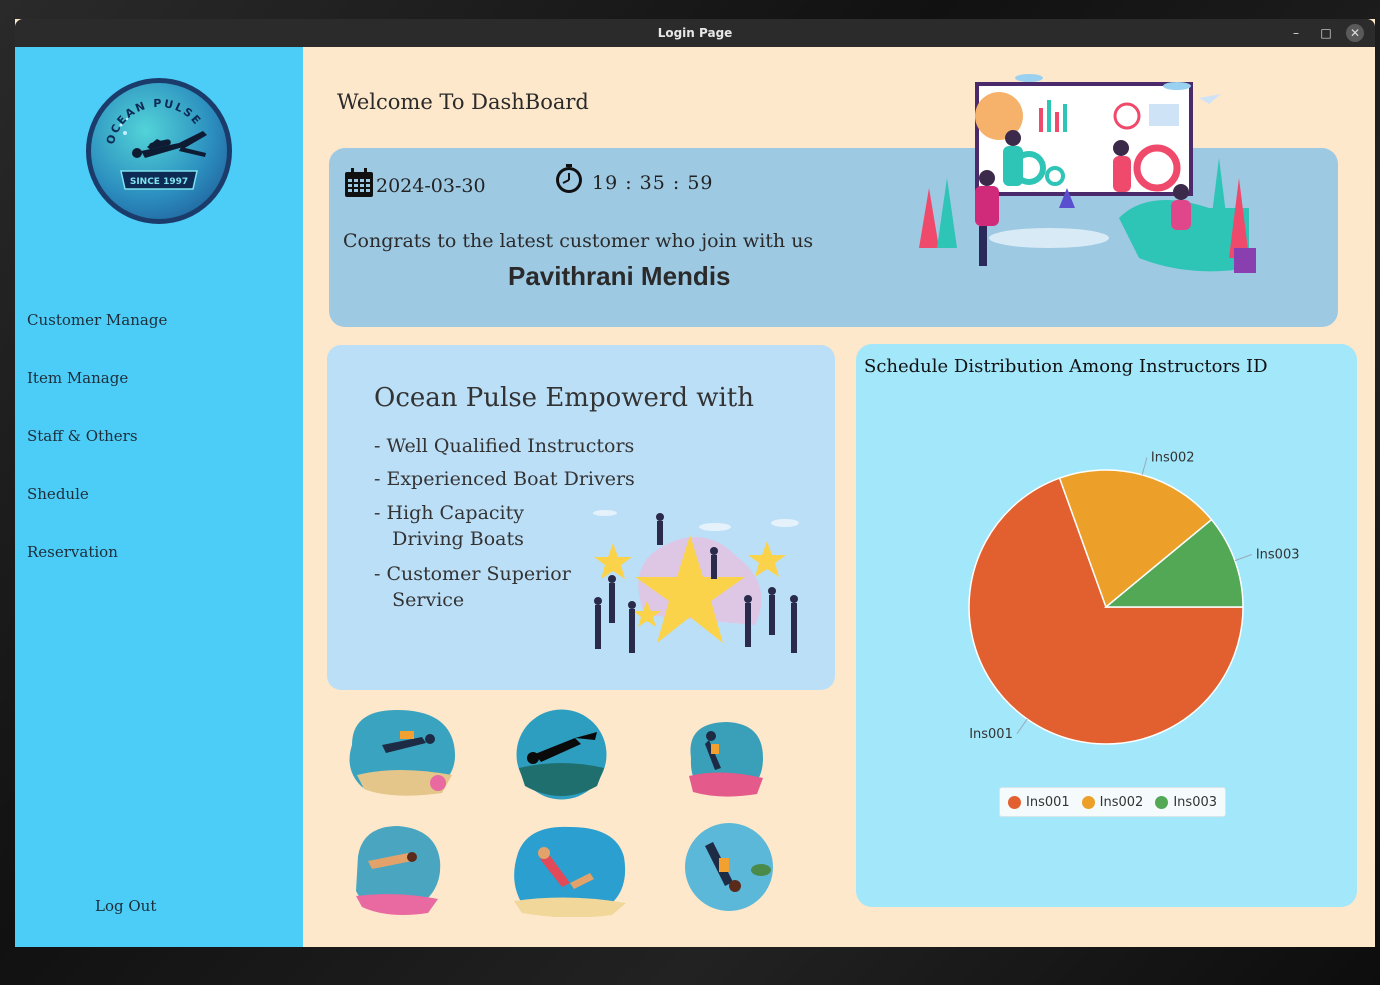 Image resolution: width=1380 pixels, height=985 pixels. Describe the element at coordinates (472, 587) in the screenshot. I see `empowered-item: - Customer Superior Service` at that location.